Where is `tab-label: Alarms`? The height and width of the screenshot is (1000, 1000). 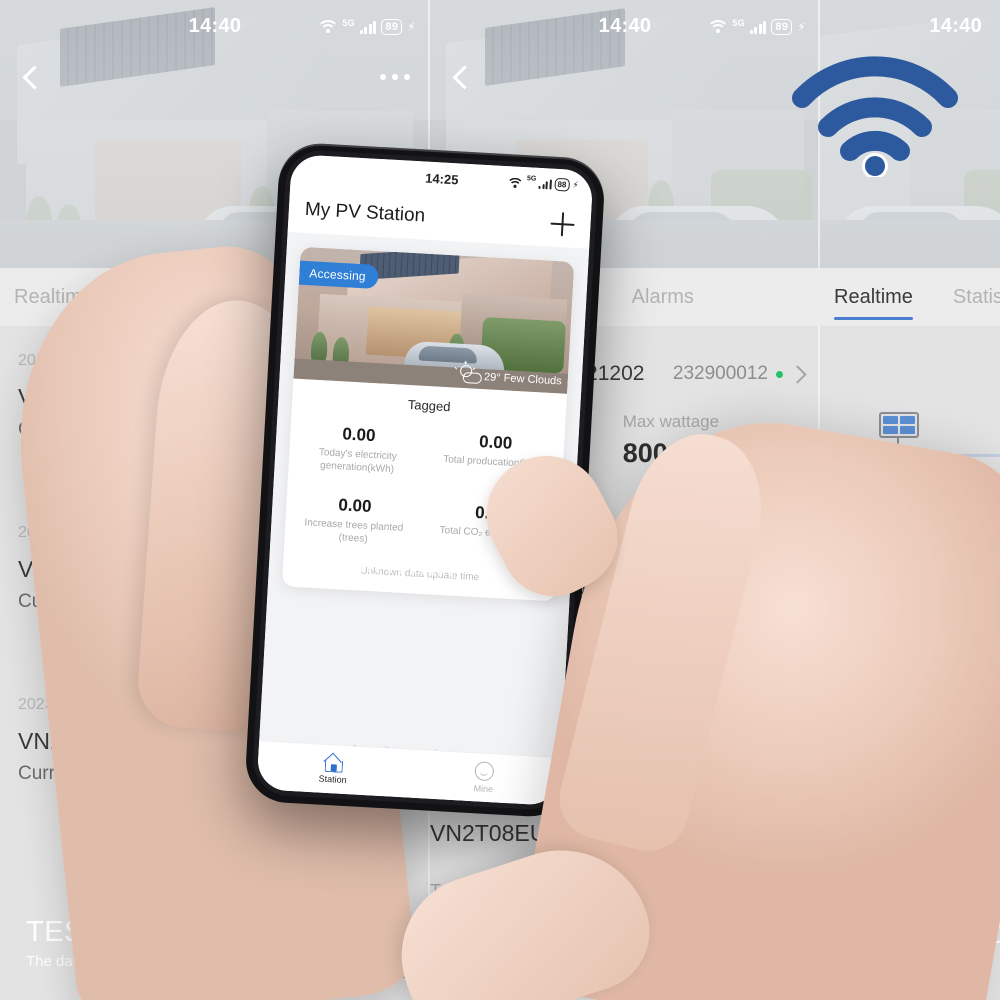 tab-label: Alarms is located at coordinates (662, 296).